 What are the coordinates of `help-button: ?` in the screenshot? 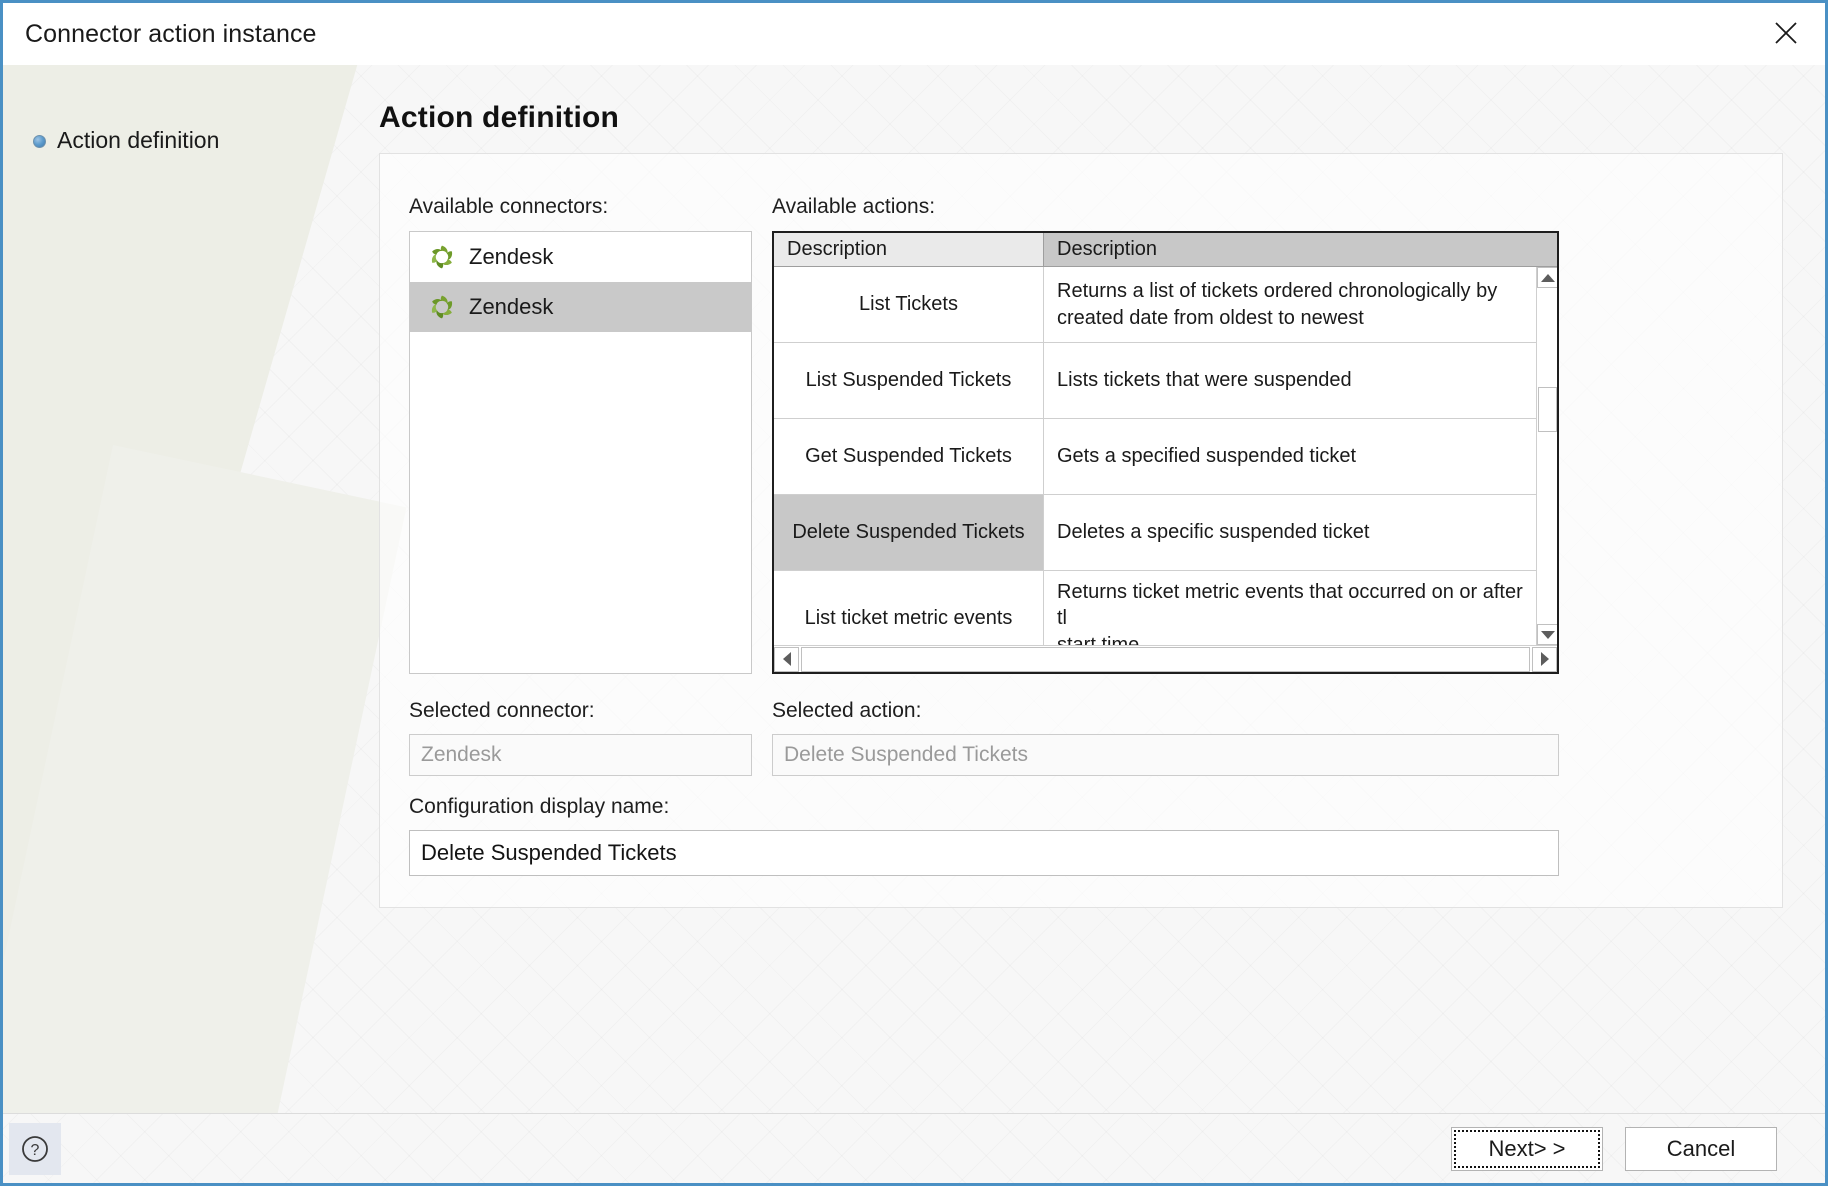 It's located at (35, 1148).